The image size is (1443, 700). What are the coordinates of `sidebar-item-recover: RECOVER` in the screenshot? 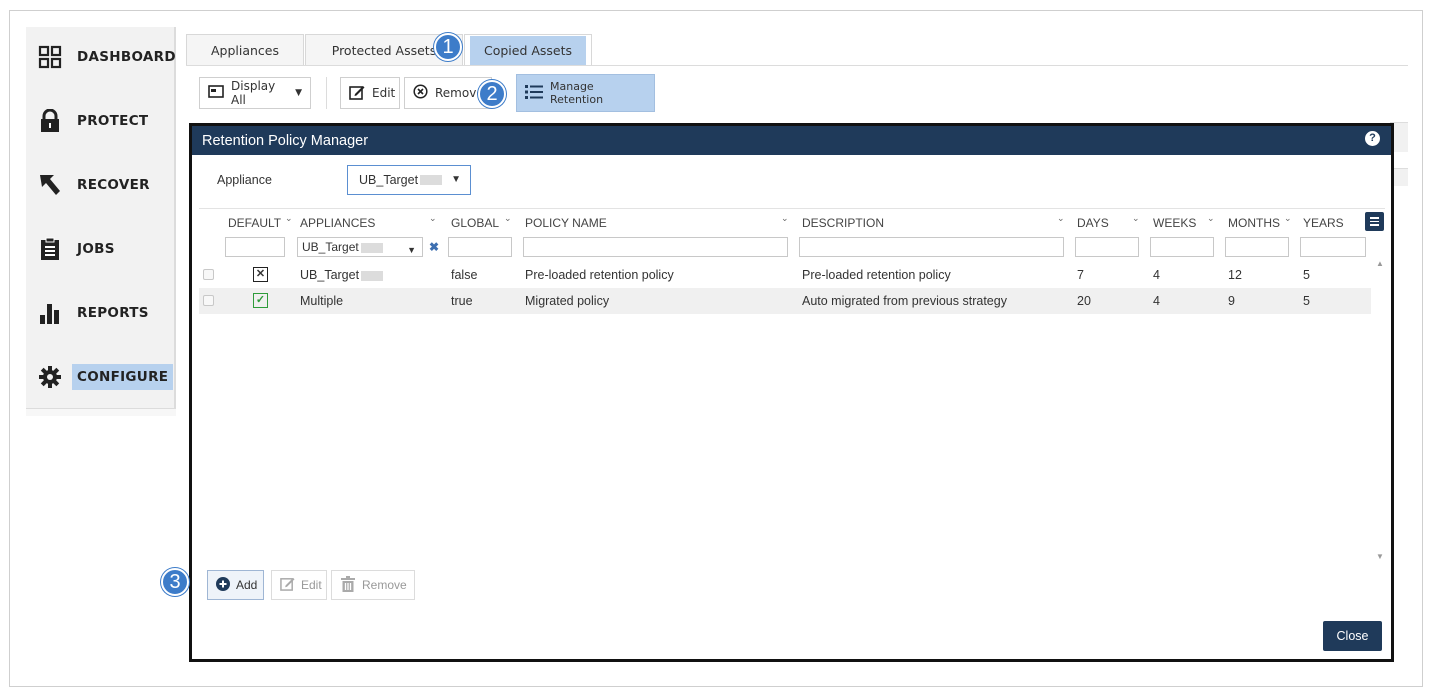 It's located at (101, 185).